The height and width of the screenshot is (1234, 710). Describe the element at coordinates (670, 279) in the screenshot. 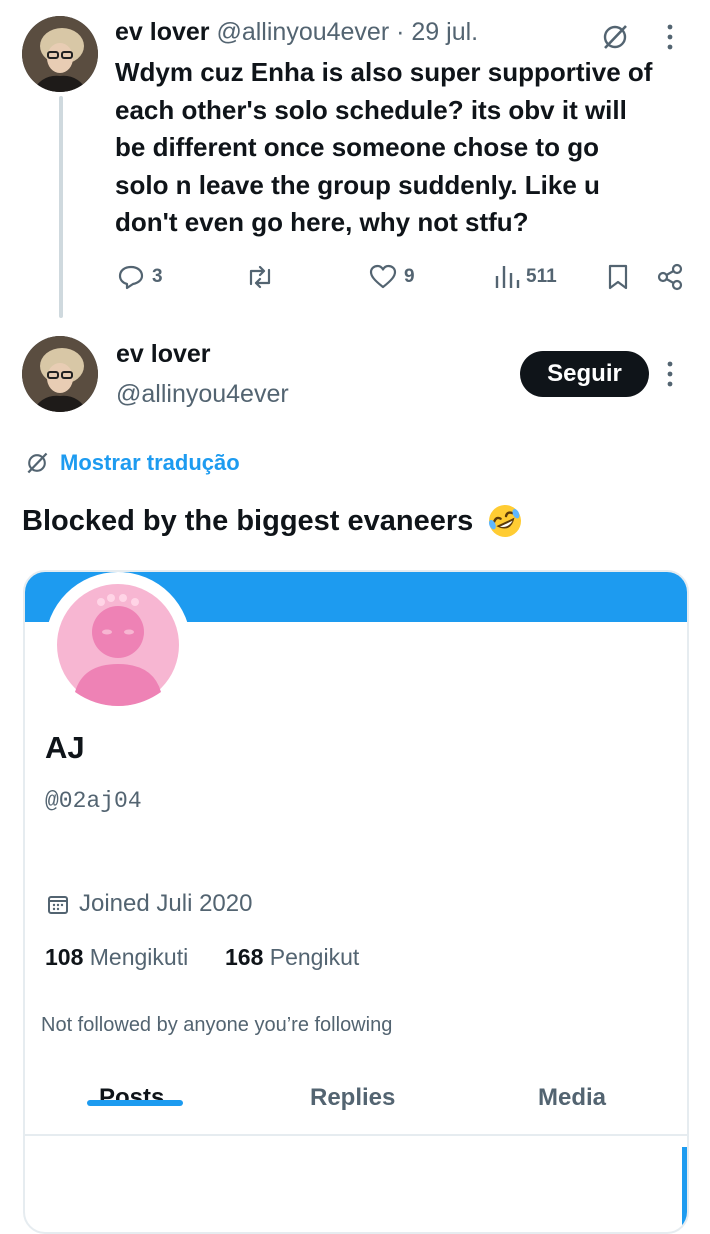

I see `share-icon` at that location.